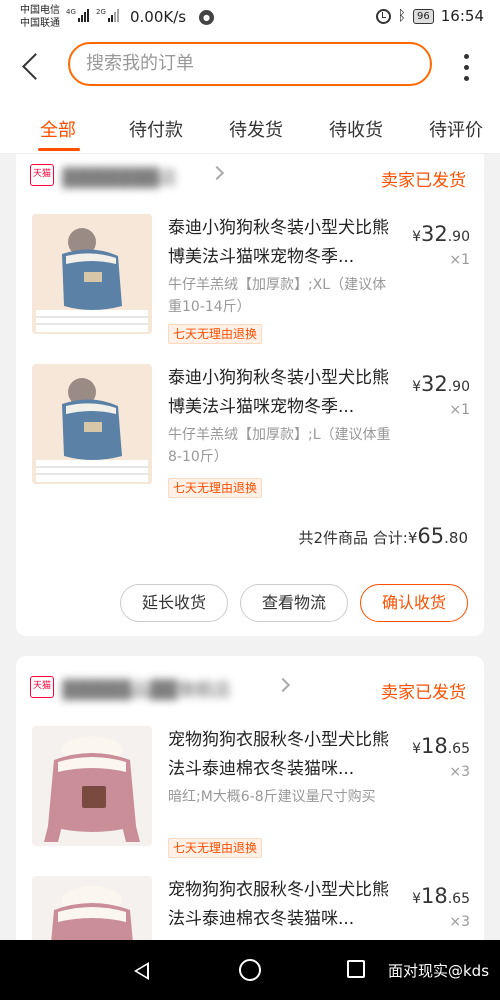 The height and width of the screenshot is (1000, 500). Describe the element at coordinates (59, 149) in the screenshot. I see `active-tab-indicator` at that location.